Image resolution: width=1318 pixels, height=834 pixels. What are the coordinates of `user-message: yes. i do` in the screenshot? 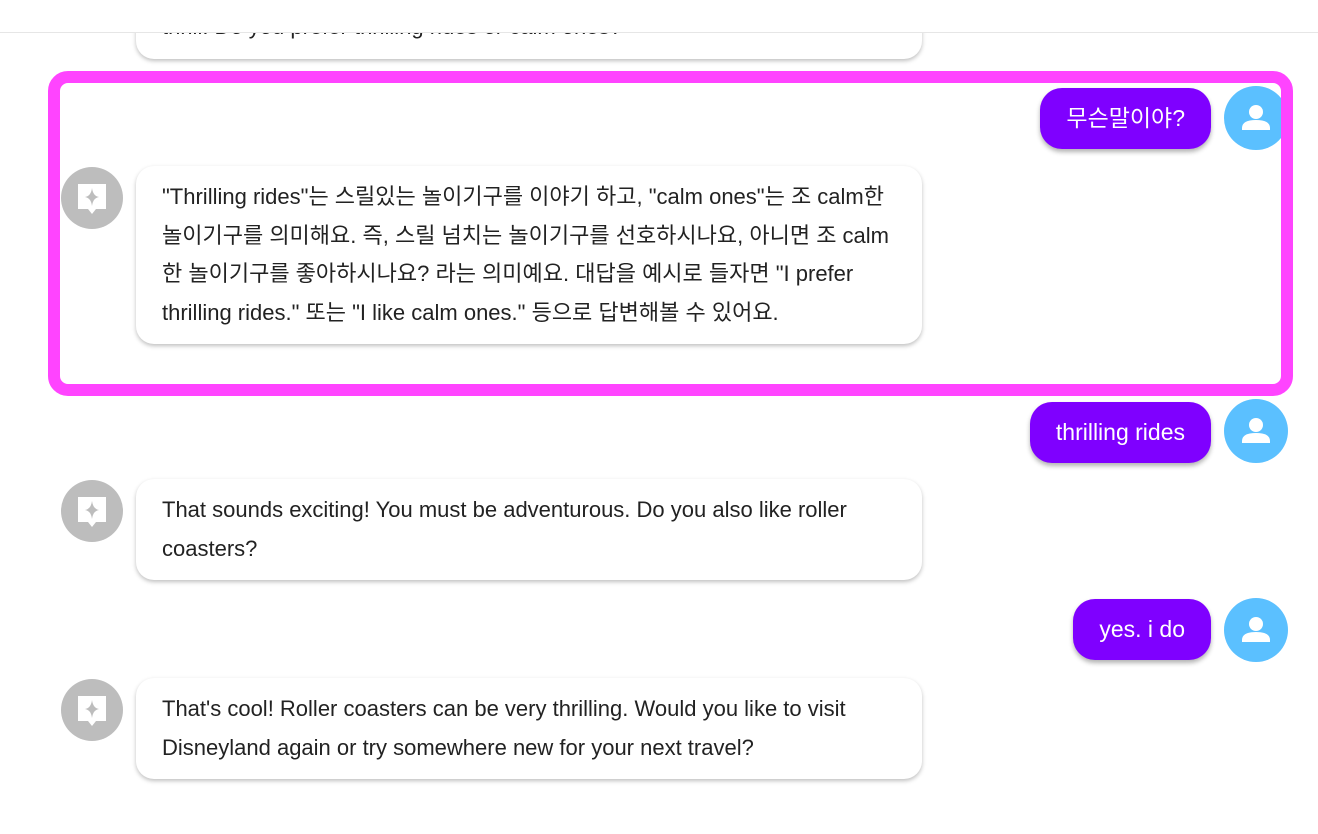 It's located at (1142, 629).